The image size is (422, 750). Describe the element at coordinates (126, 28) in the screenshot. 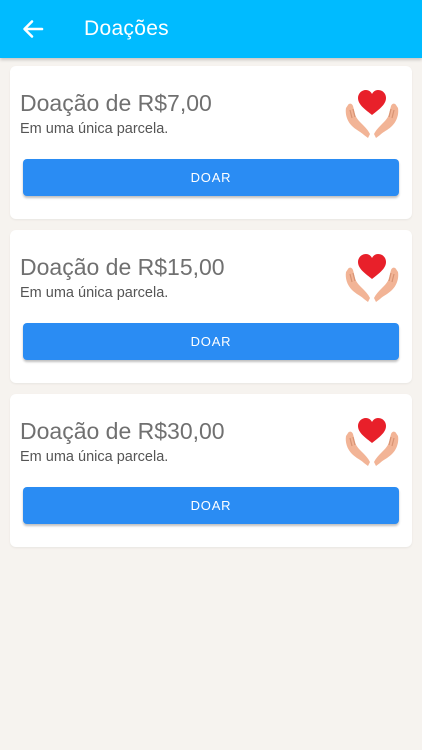

I see `page-title: Doações` at that location.